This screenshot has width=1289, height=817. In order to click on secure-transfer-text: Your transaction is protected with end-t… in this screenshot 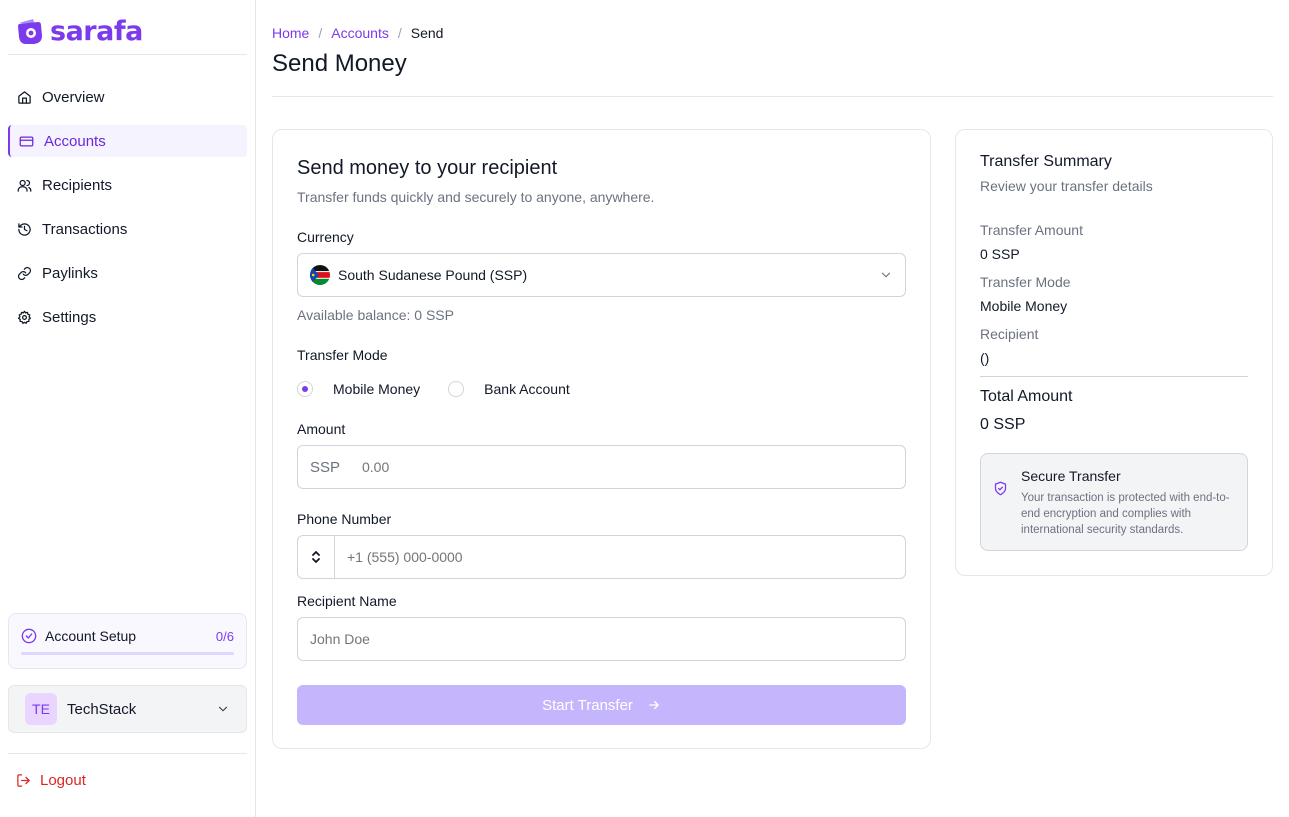, I will do `click(1125, 514)`.